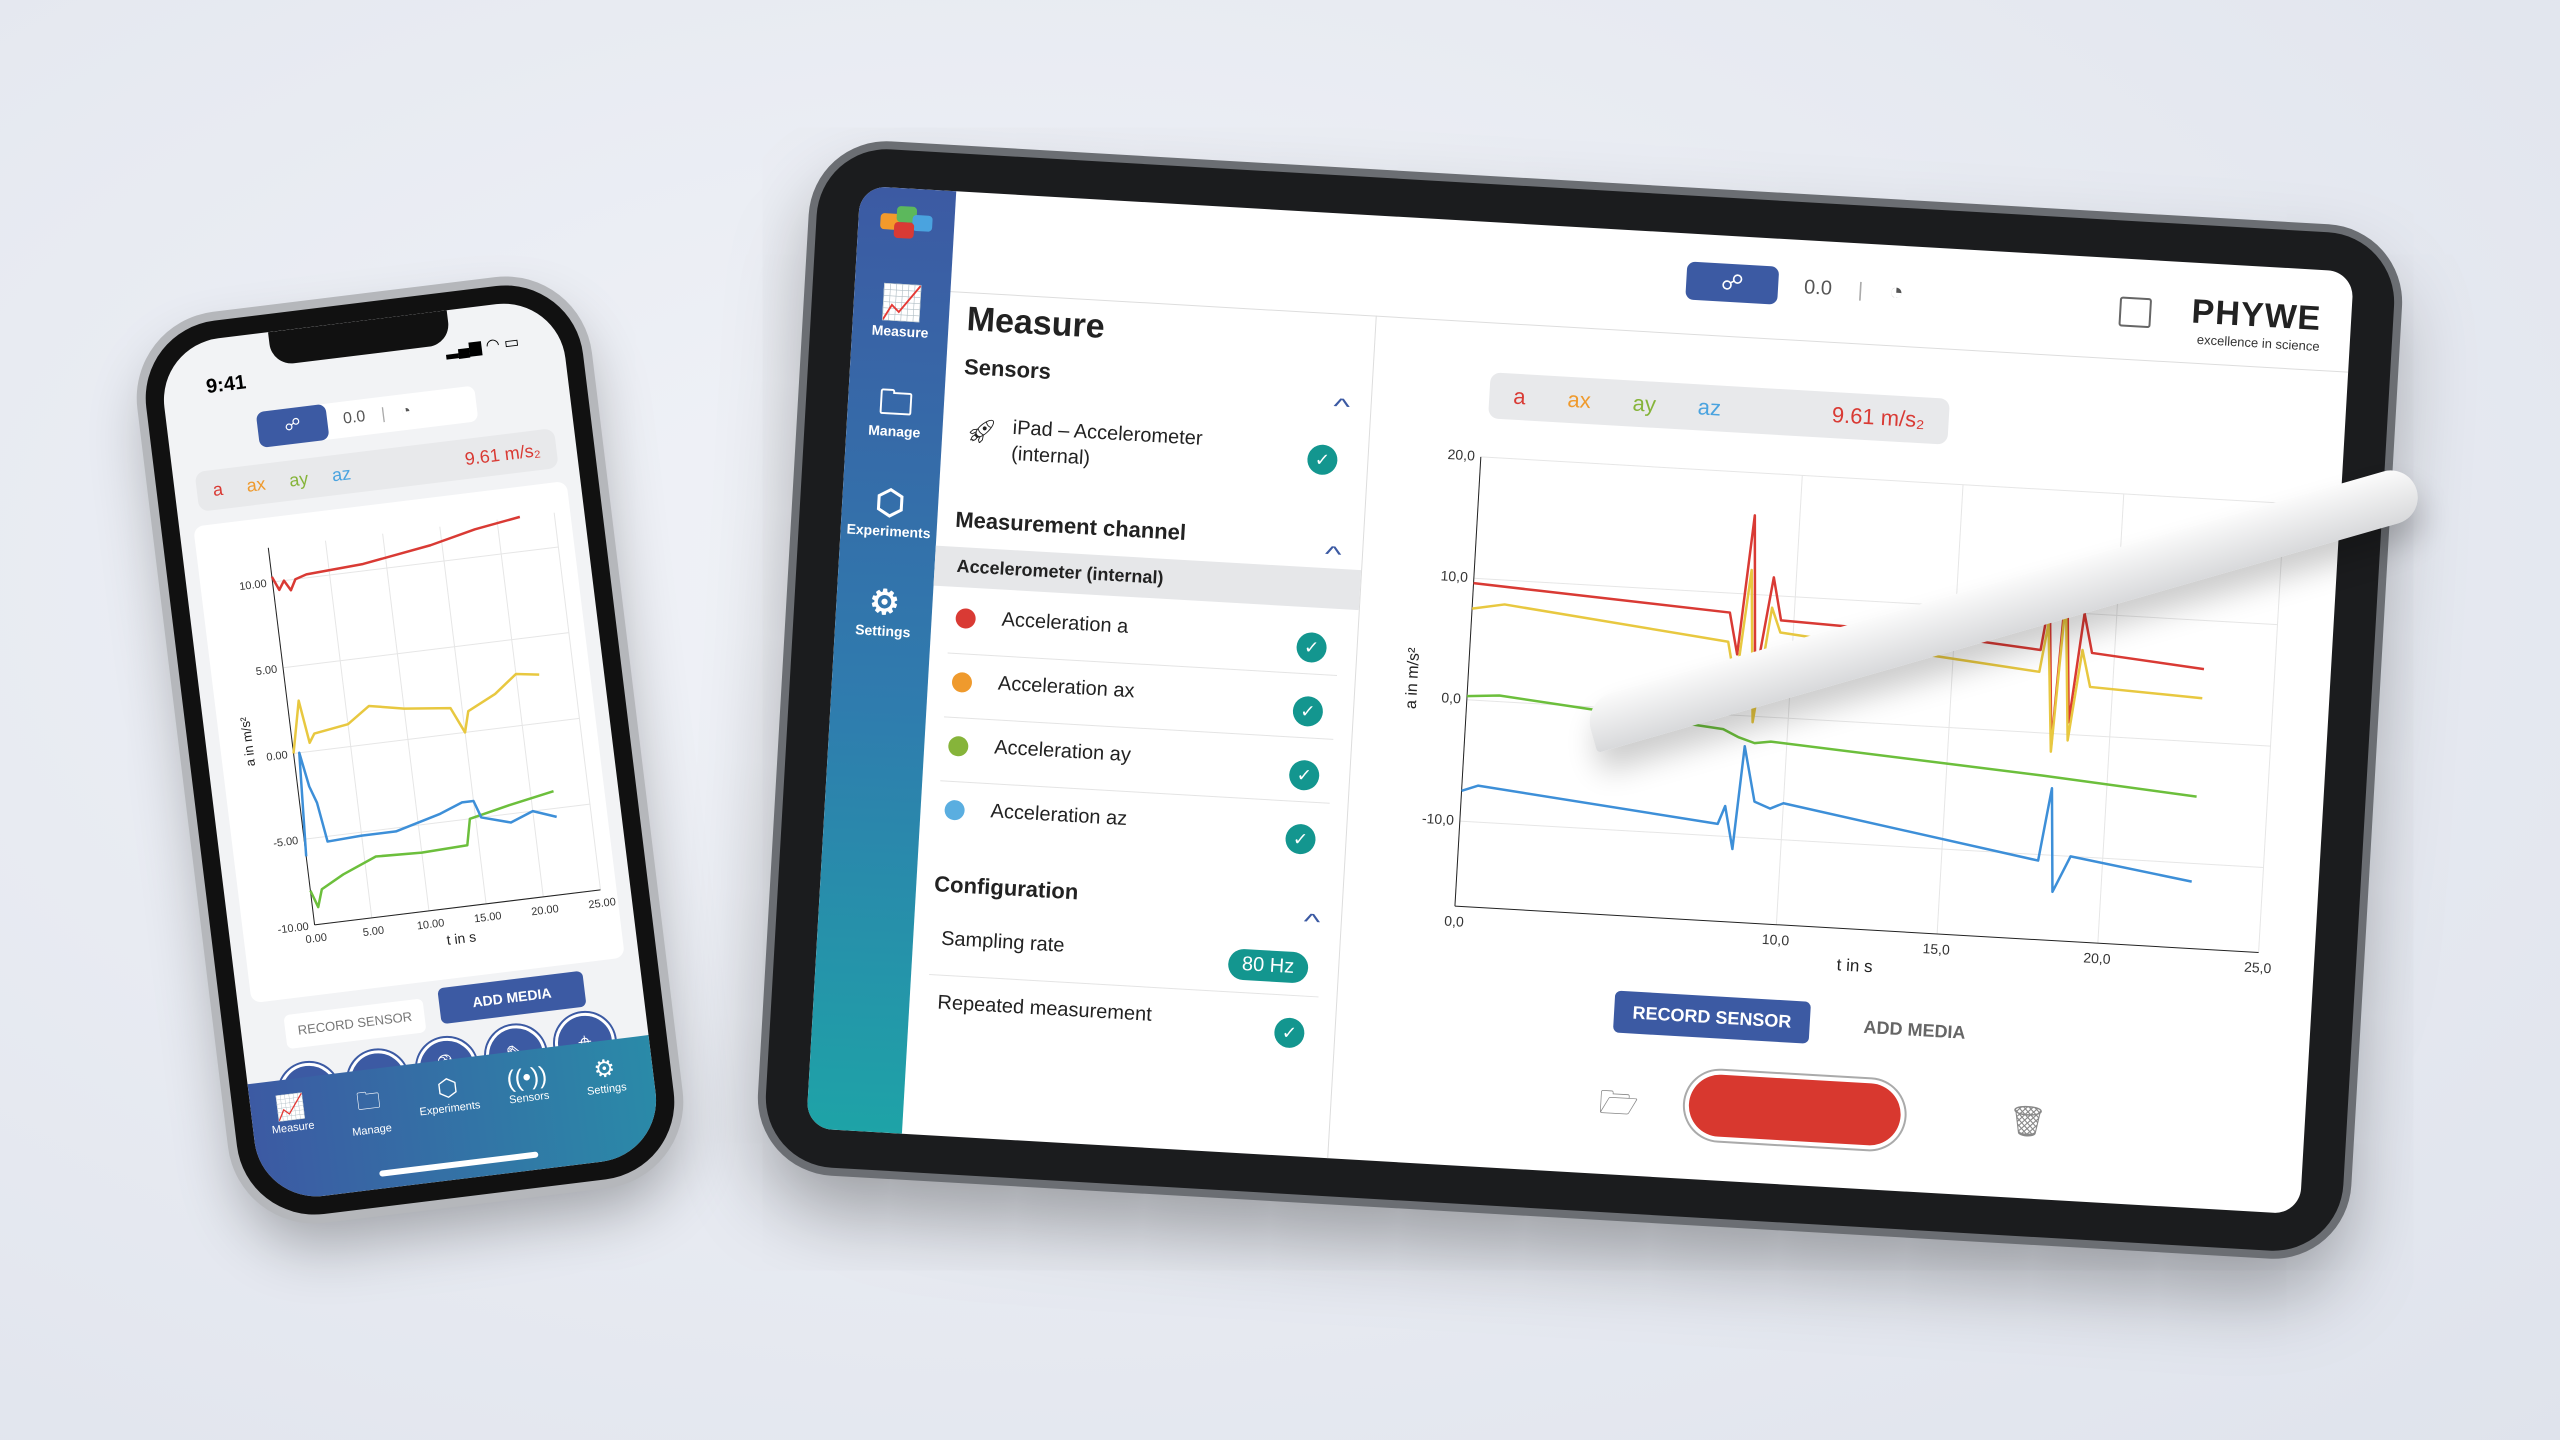  What do you see at coordinates (459, 1164) in the screenshot?
I see `home-indicator` at bounding box center [459, 1164].